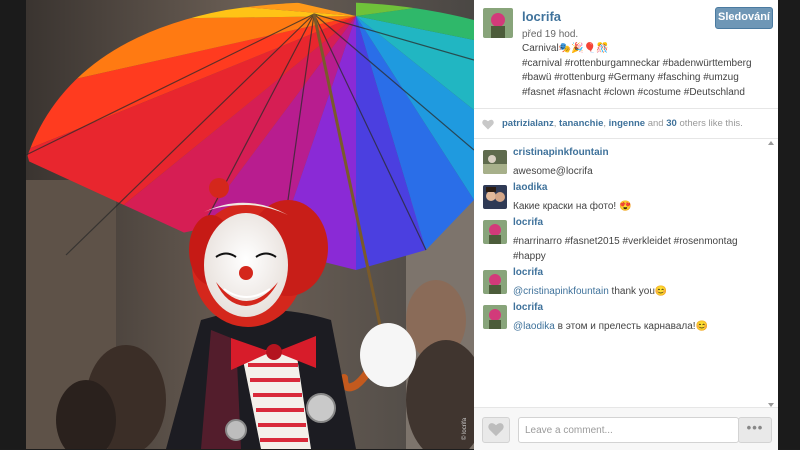 Image resolution: width=800 pixels, height=450 pixels. I want to click on photo-watermark: © locrifa, so click(464, 428).